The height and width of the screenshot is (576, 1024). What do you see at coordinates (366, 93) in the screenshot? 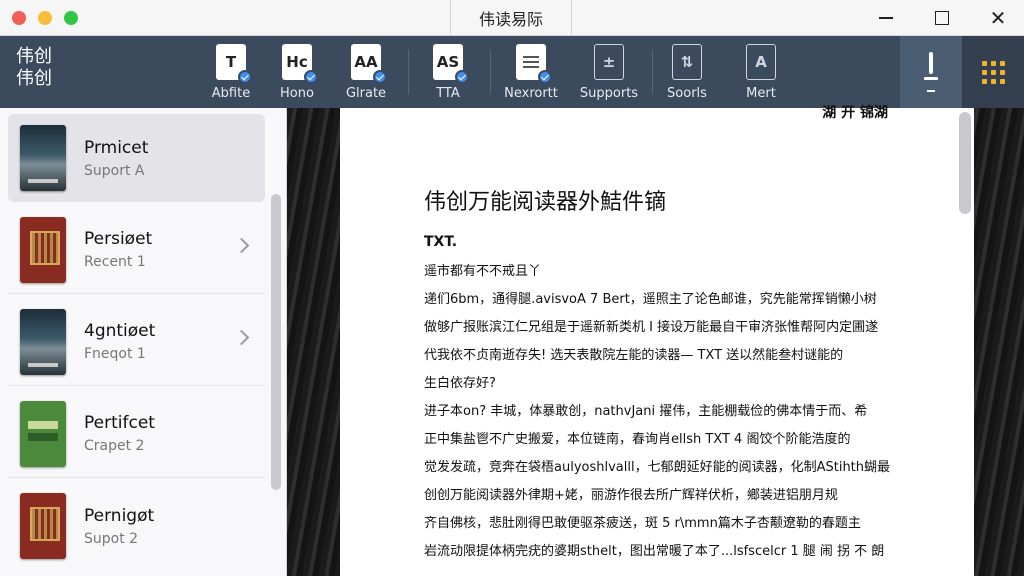
I see `toolbar-button-label: Glrate` at bounding box center [366, 93].